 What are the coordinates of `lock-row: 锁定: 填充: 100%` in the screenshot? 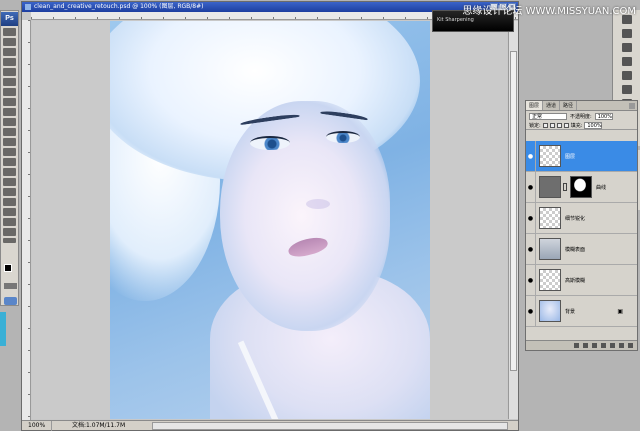 It's located at (581, 125).